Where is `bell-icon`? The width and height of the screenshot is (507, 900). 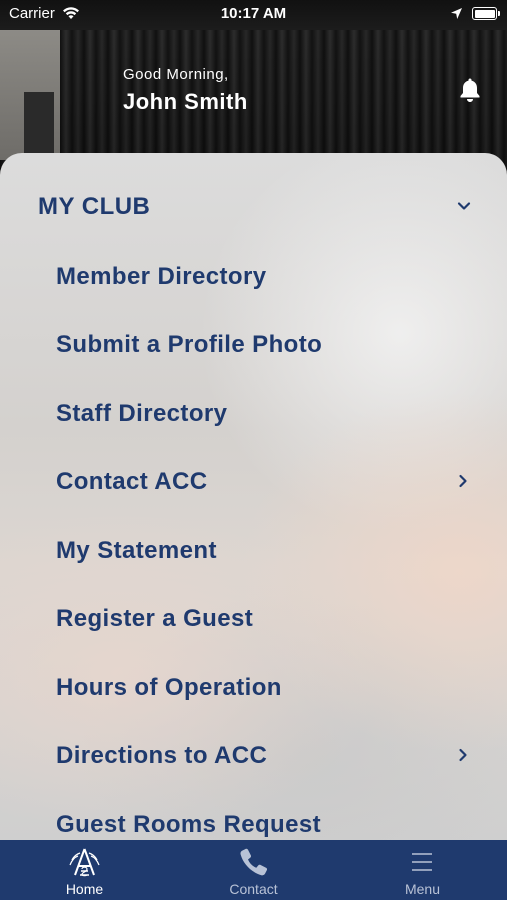
bell-icon is located at coordinates (470, 90).